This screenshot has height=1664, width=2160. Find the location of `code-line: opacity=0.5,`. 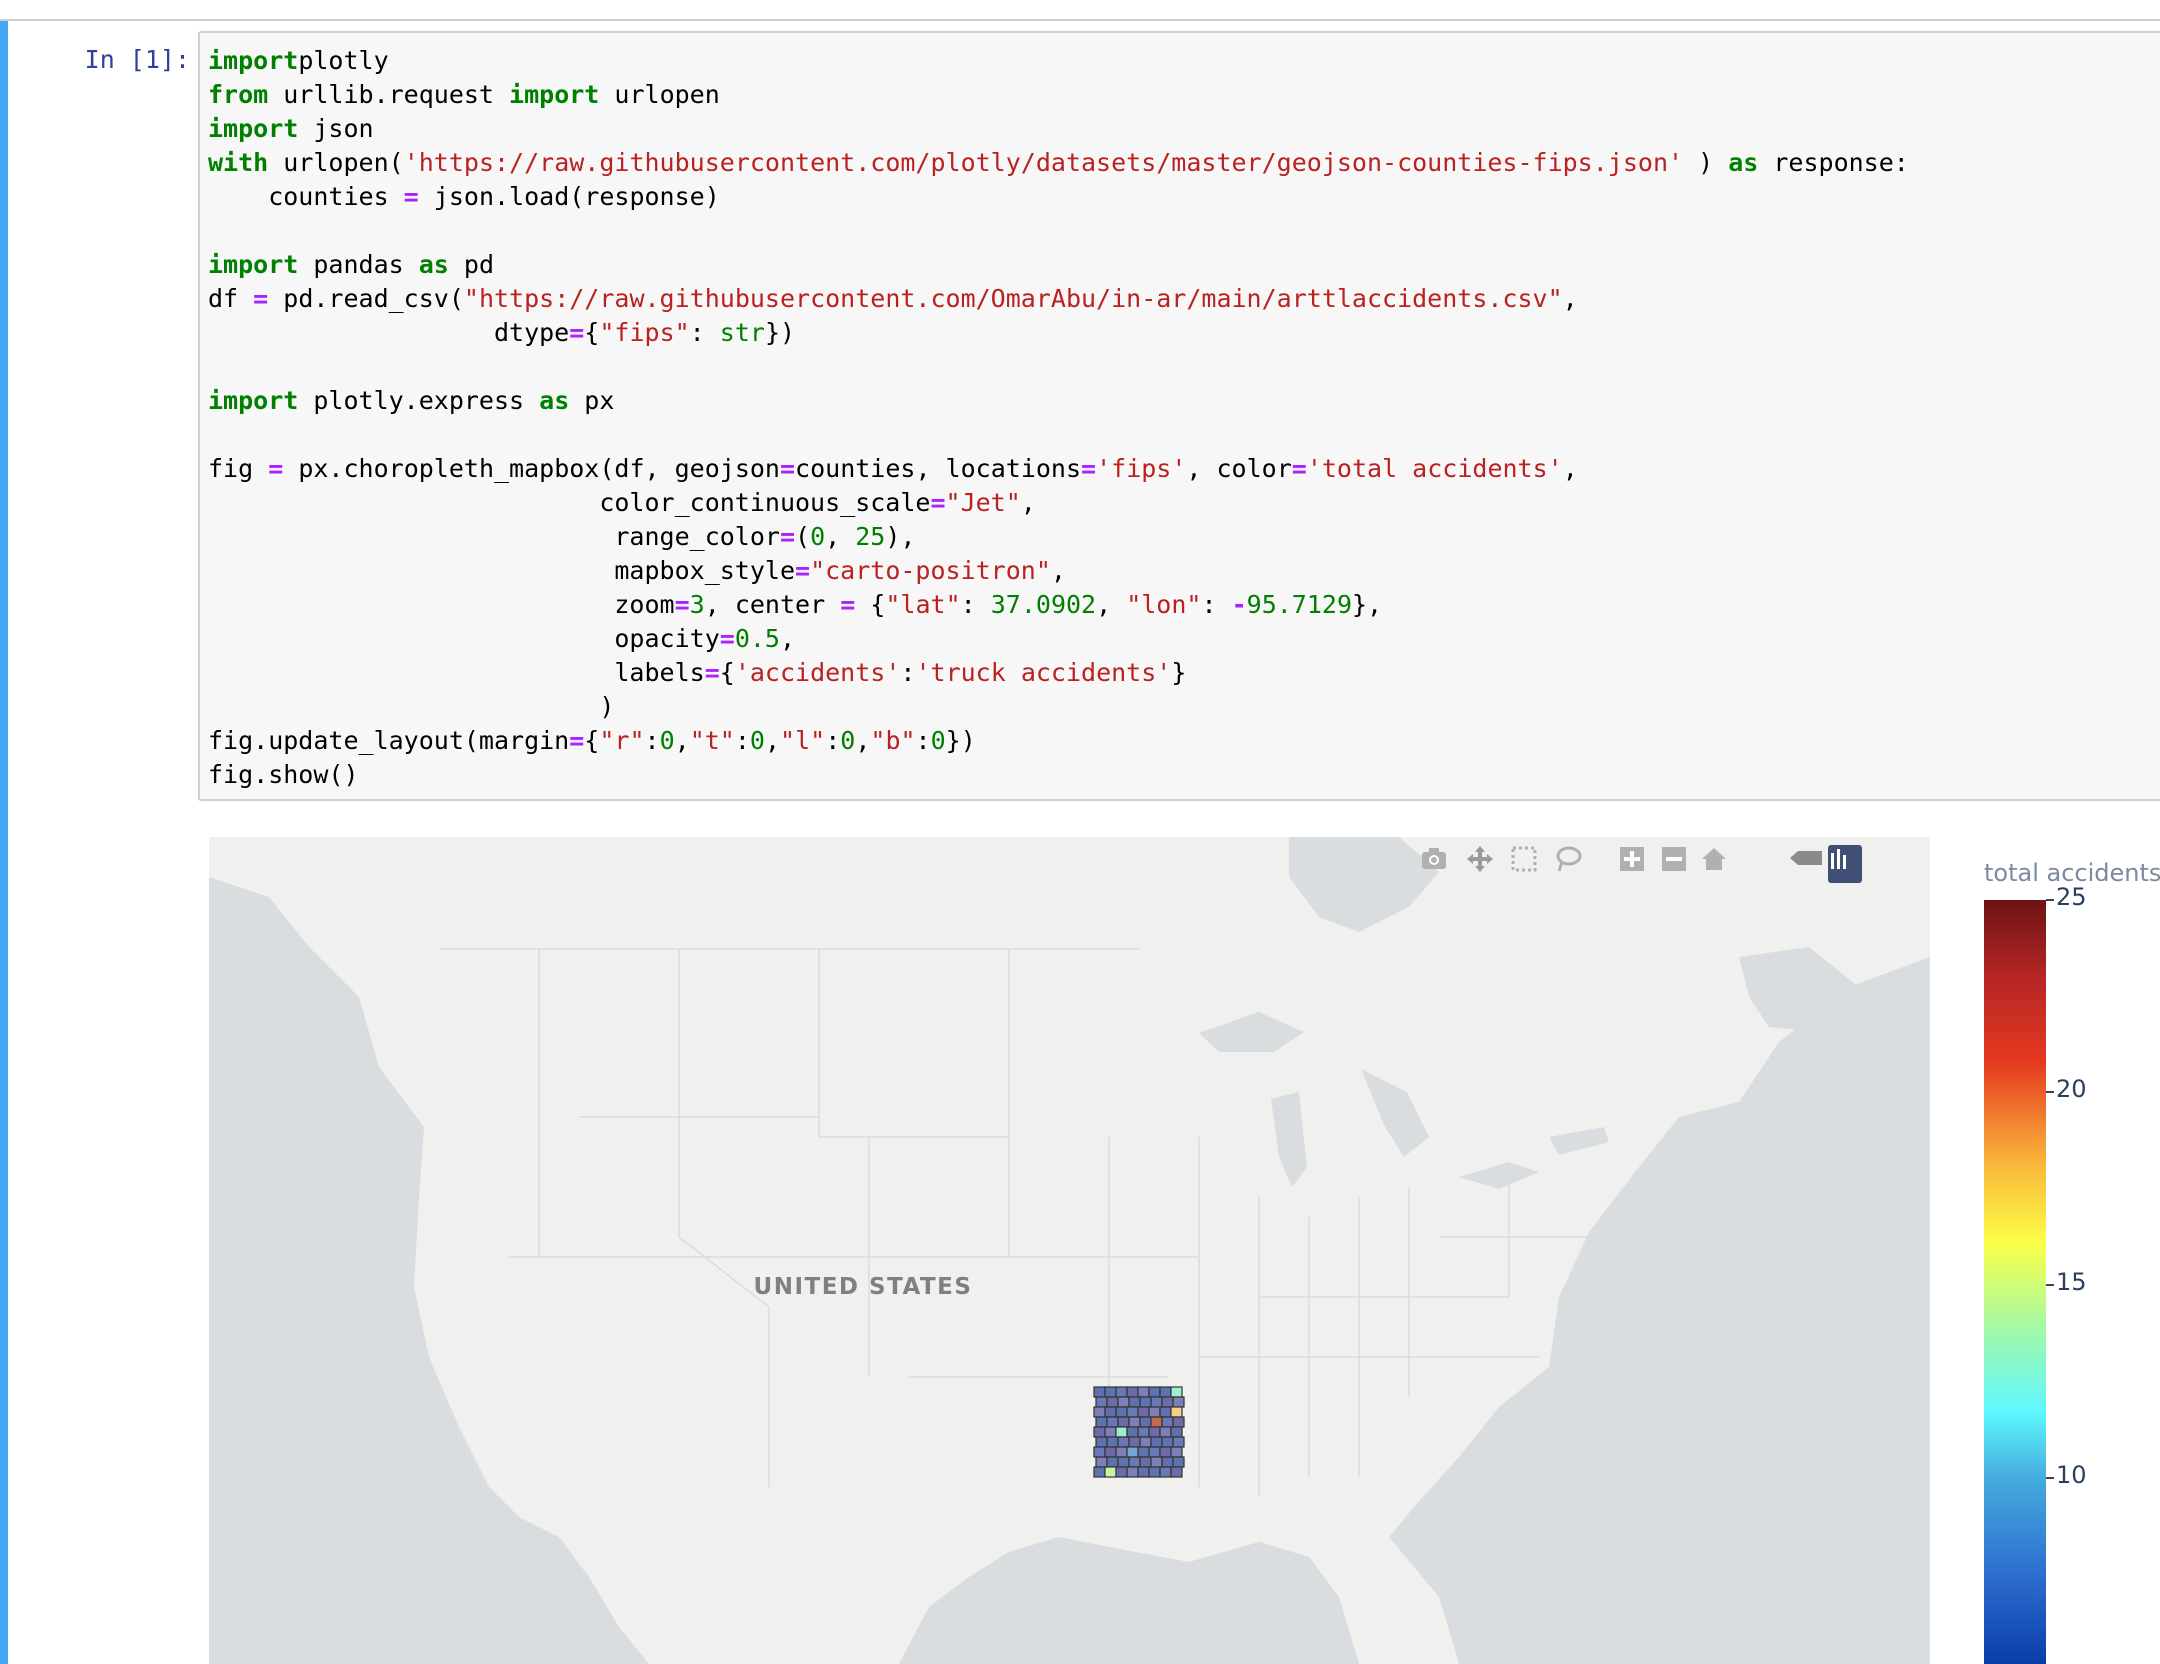

code-line: opacity=0.5, is located at coordinates (1058, 639).